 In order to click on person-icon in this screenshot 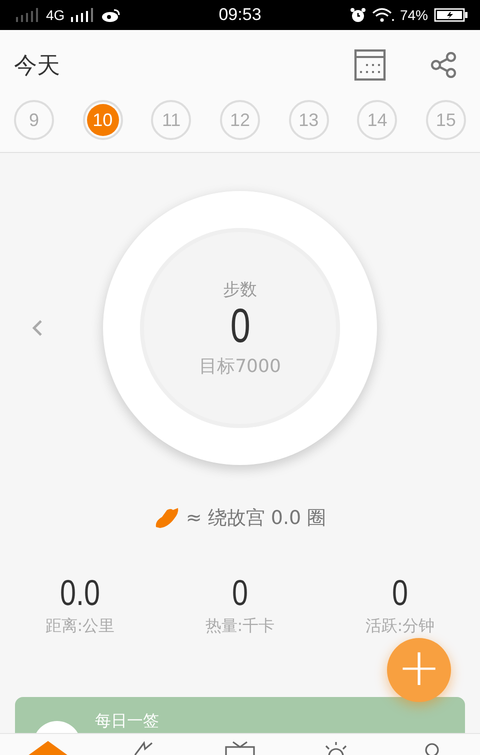, I will do `click(432, 748)`.